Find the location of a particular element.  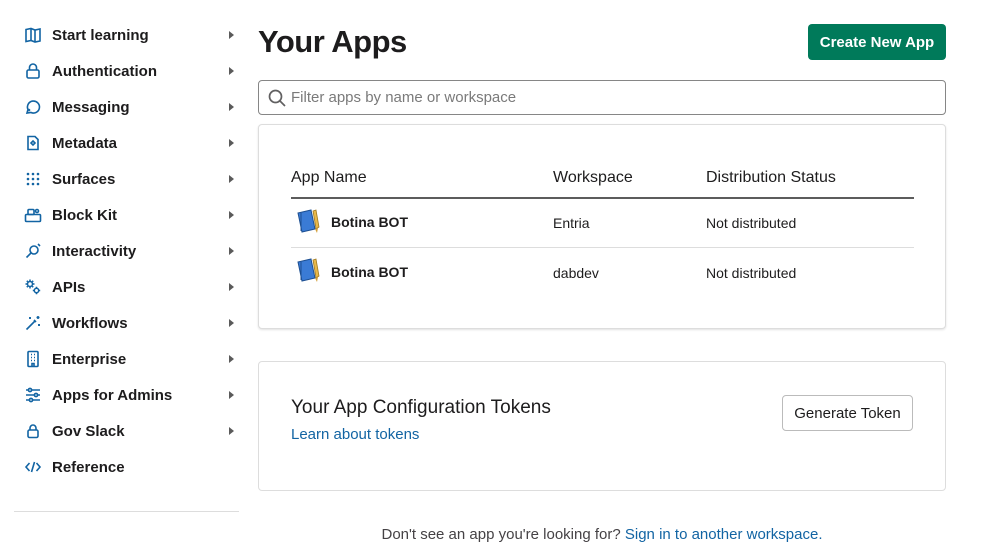

grid-dots-icon is located at coordinates (33, 179).